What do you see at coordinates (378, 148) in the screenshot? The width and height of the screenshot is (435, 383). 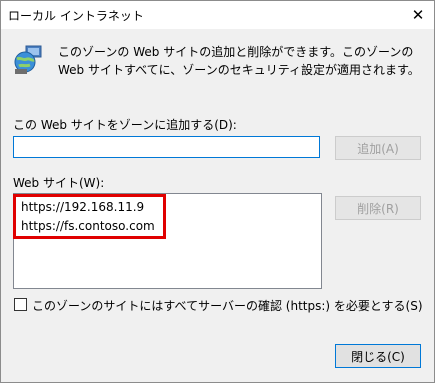 I see `add-button: 追加(A)` at bounding box center [378, 148].